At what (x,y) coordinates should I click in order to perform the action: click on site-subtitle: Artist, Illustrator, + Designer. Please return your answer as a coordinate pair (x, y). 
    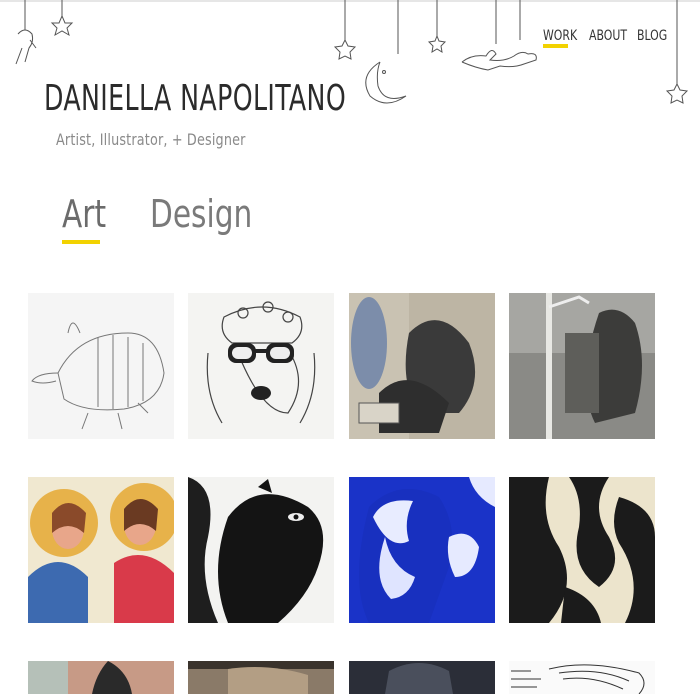
    Looking at the image, I should click on (151, 139).